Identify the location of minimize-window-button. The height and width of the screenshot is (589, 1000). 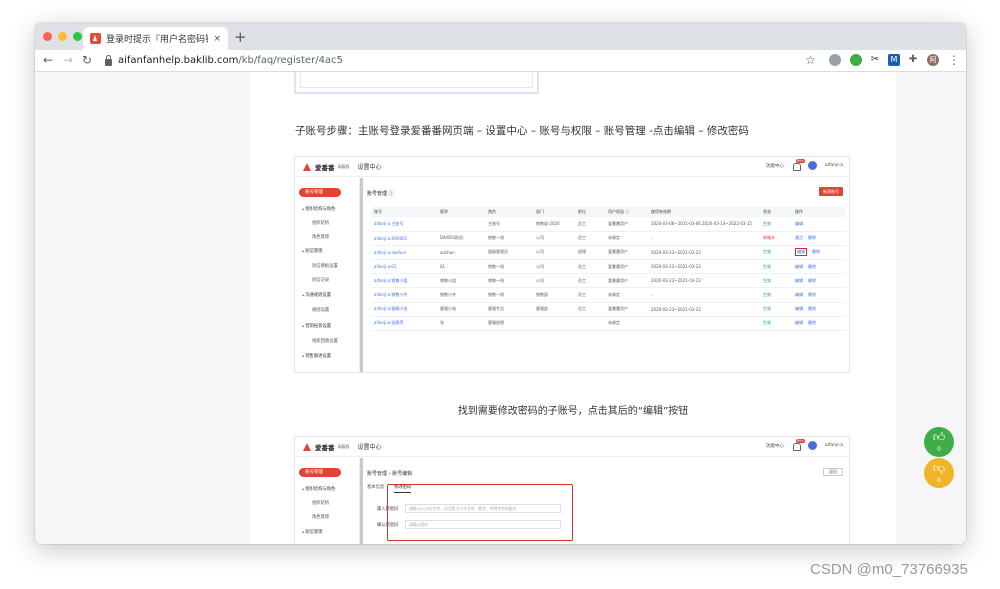
(62, 36).